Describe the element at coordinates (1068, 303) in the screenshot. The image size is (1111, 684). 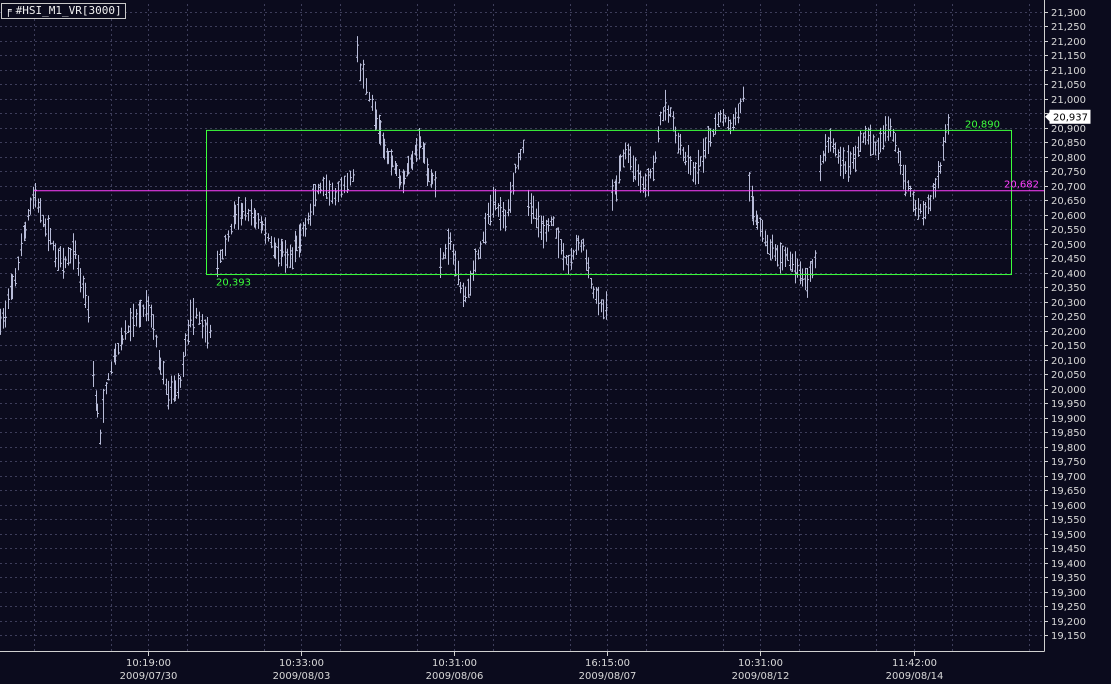
I see `y-tick-label: 20,300` at that location.